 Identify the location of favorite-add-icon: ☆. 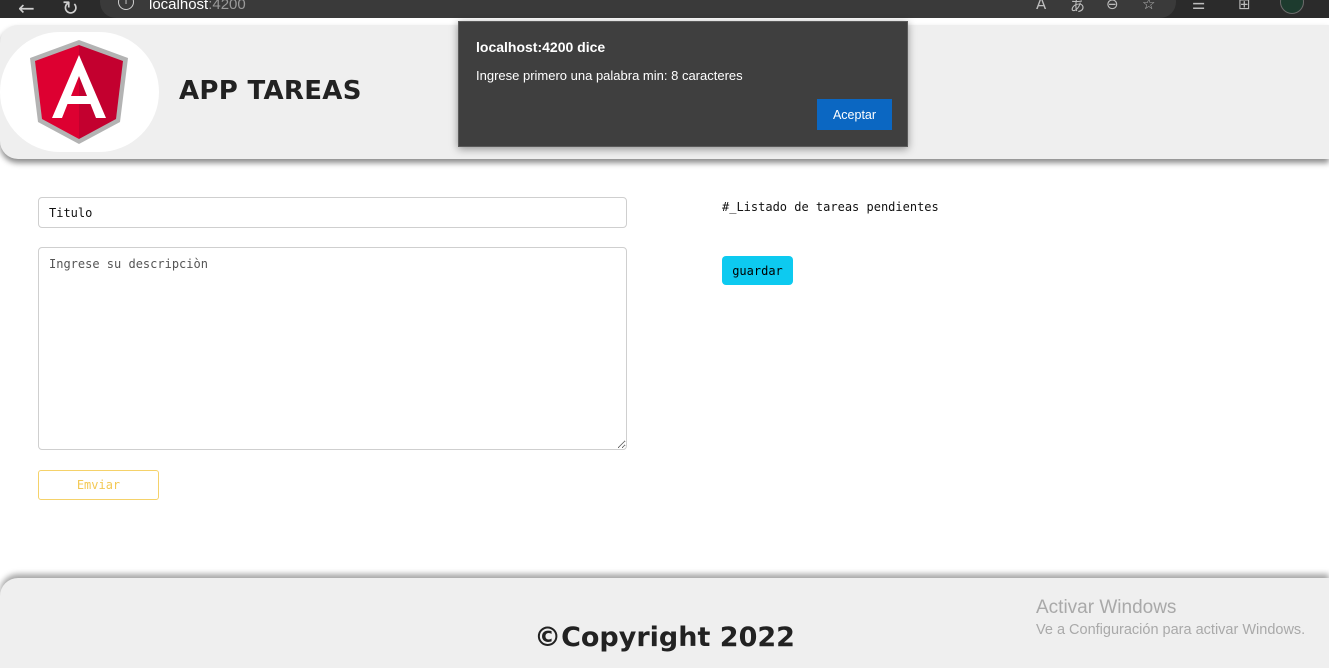
(1148, 6).